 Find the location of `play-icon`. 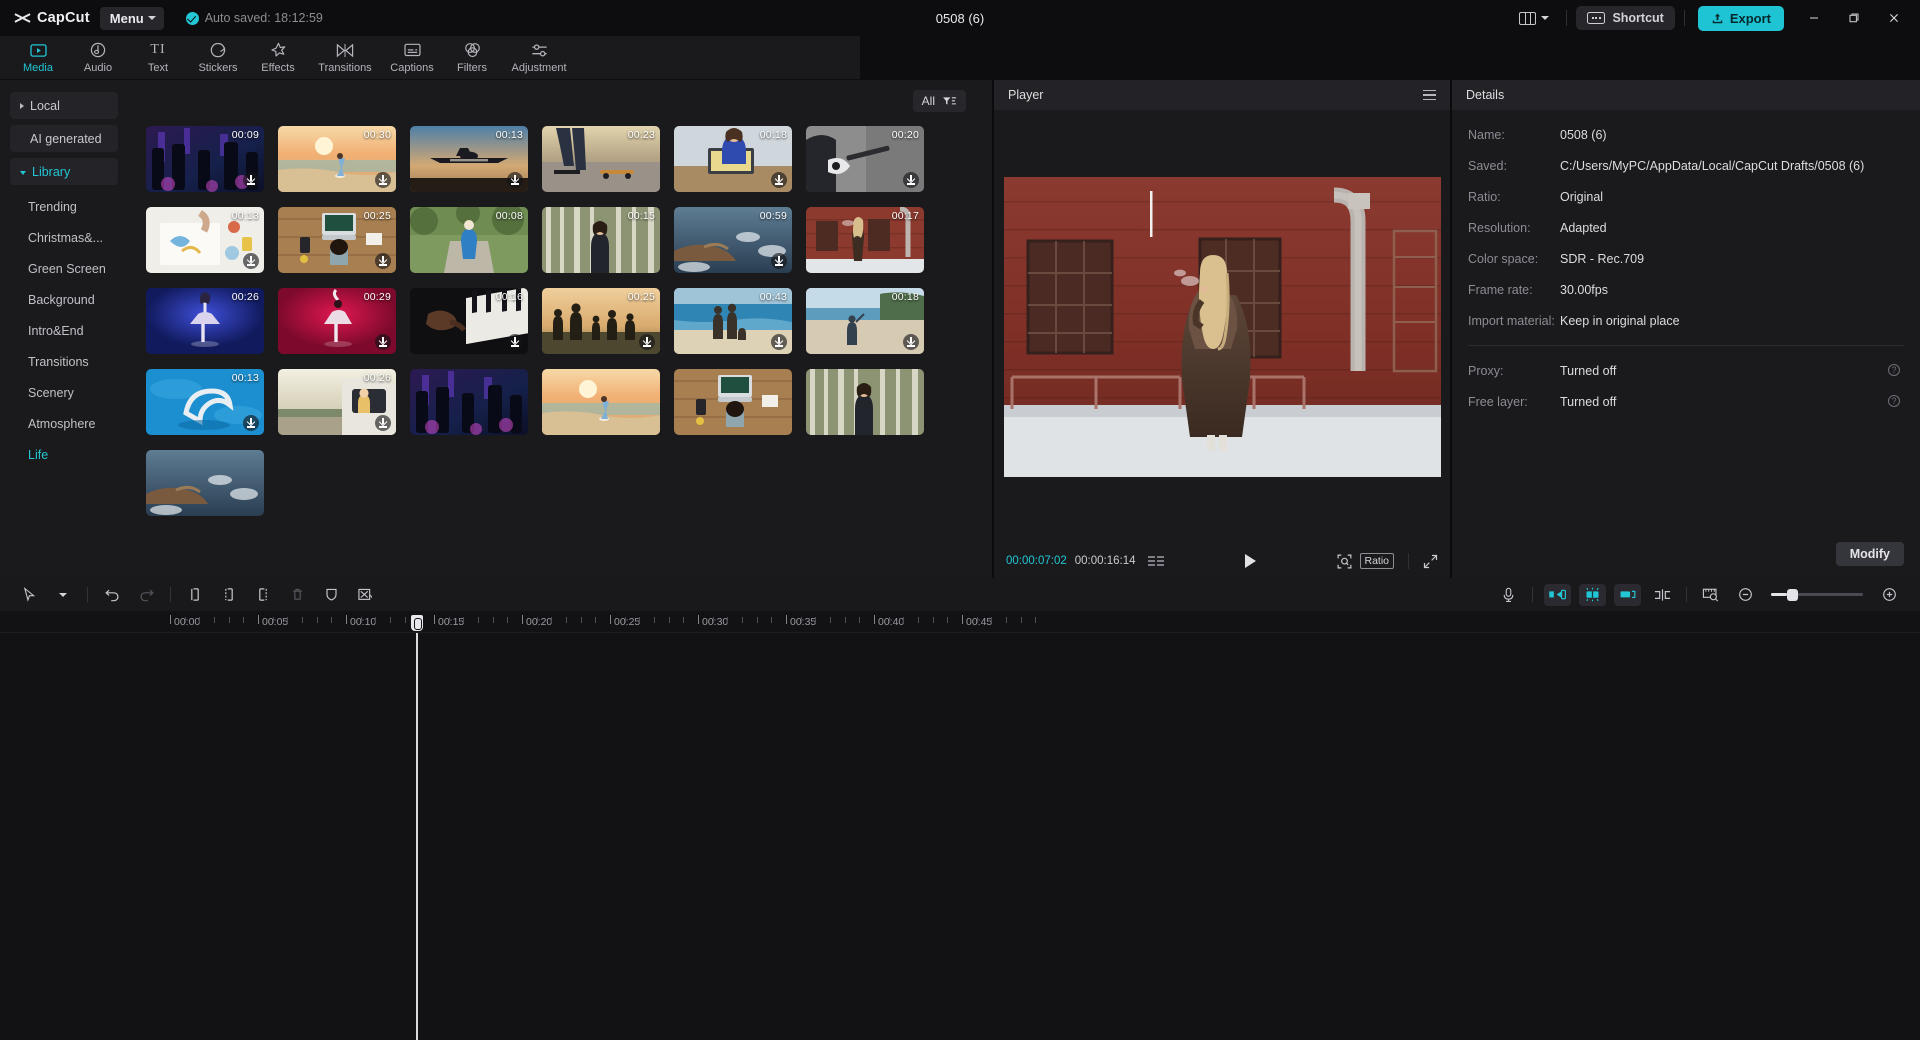

play-icon is located at coordinates (1250, 561).